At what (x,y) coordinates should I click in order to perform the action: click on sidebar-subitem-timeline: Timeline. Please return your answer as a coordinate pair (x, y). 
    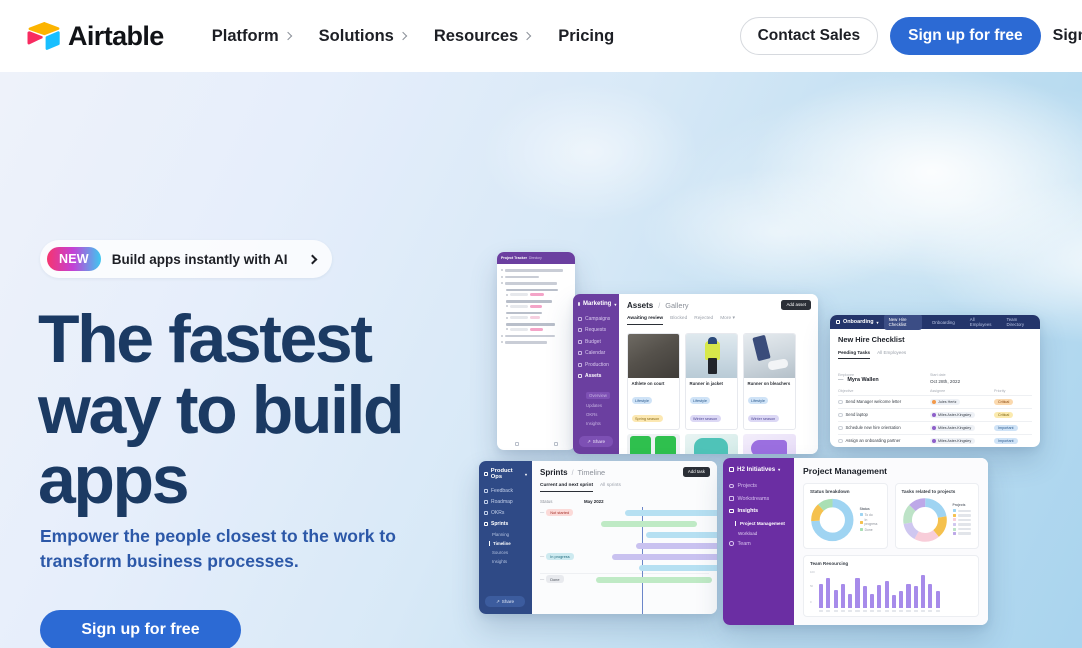
    Looking at the image, I should click on (508, 543).